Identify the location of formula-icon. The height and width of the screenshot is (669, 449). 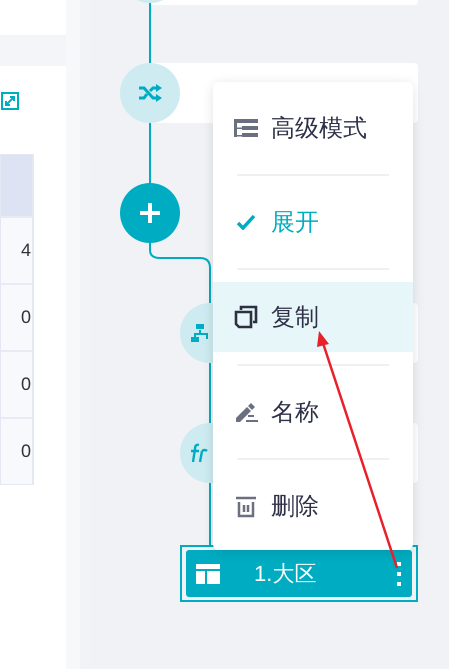
(199, 453).